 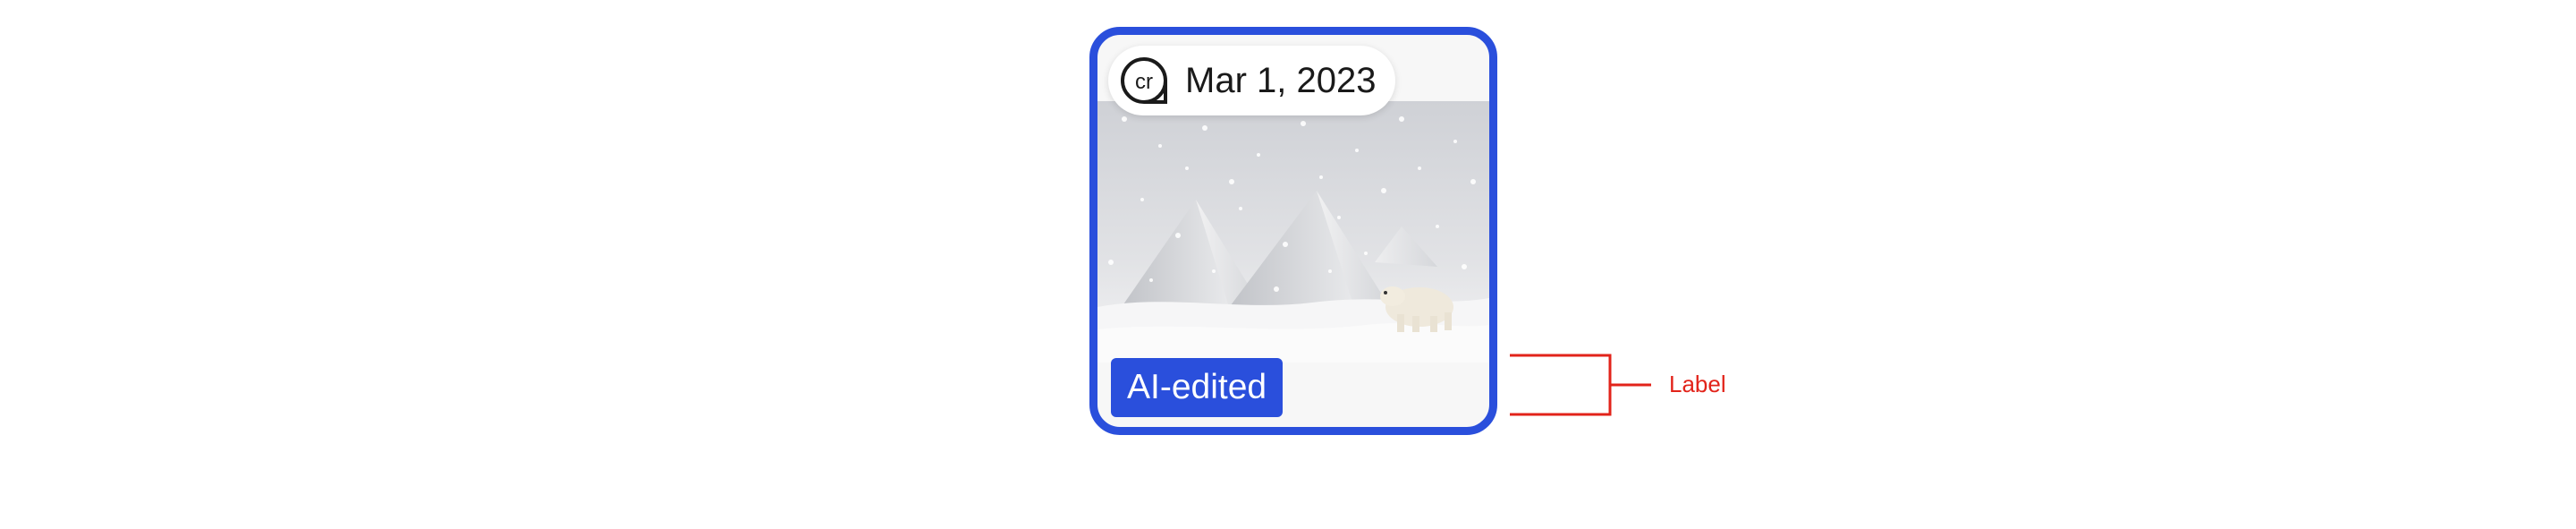 I want to click on content-credentials-cr-icon: cr, so click(x=1144, y=80).